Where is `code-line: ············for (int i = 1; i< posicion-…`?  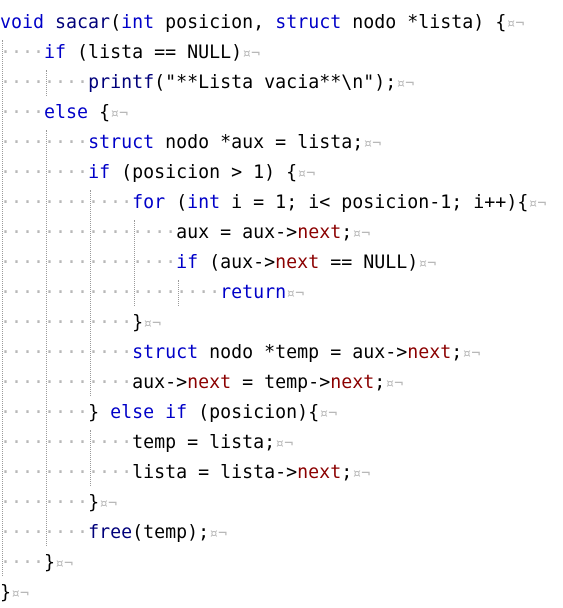 code-line: ············for (int i = 1; i< posicion-… is located at coordinates (273, 203).